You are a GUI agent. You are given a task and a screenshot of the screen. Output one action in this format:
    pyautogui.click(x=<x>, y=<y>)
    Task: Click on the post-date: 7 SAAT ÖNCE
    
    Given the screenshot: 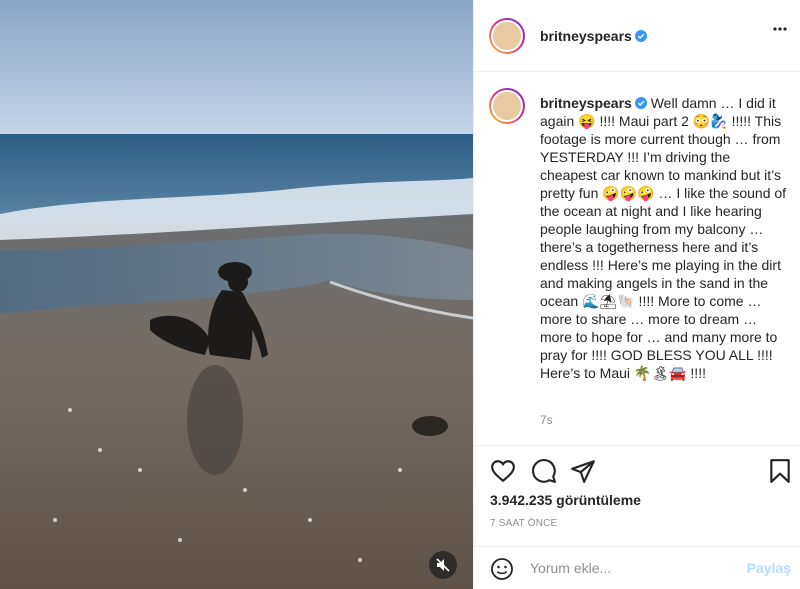 What is the action you would take?
    pyautogui.click(x=523, y=523)
    